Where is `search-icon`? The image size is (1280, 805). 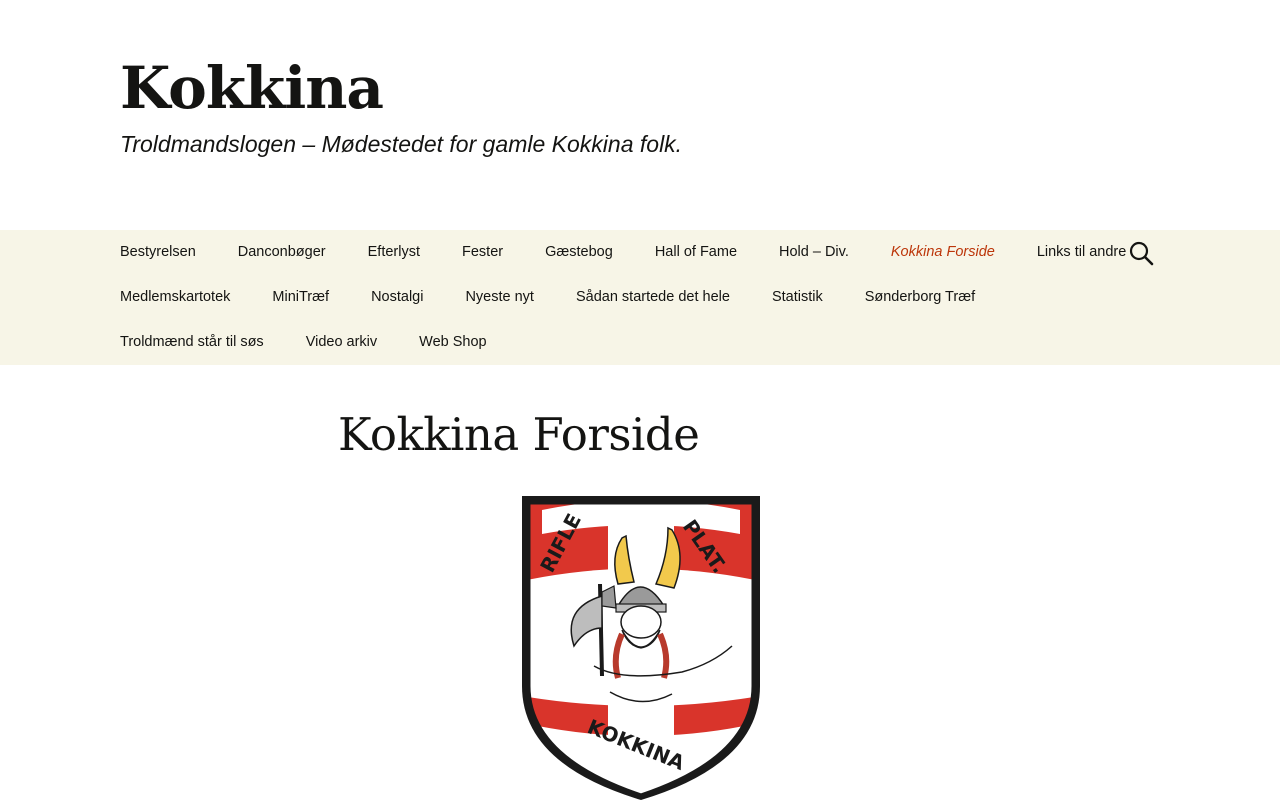 search-icon is located at coordinates (1141, 253).